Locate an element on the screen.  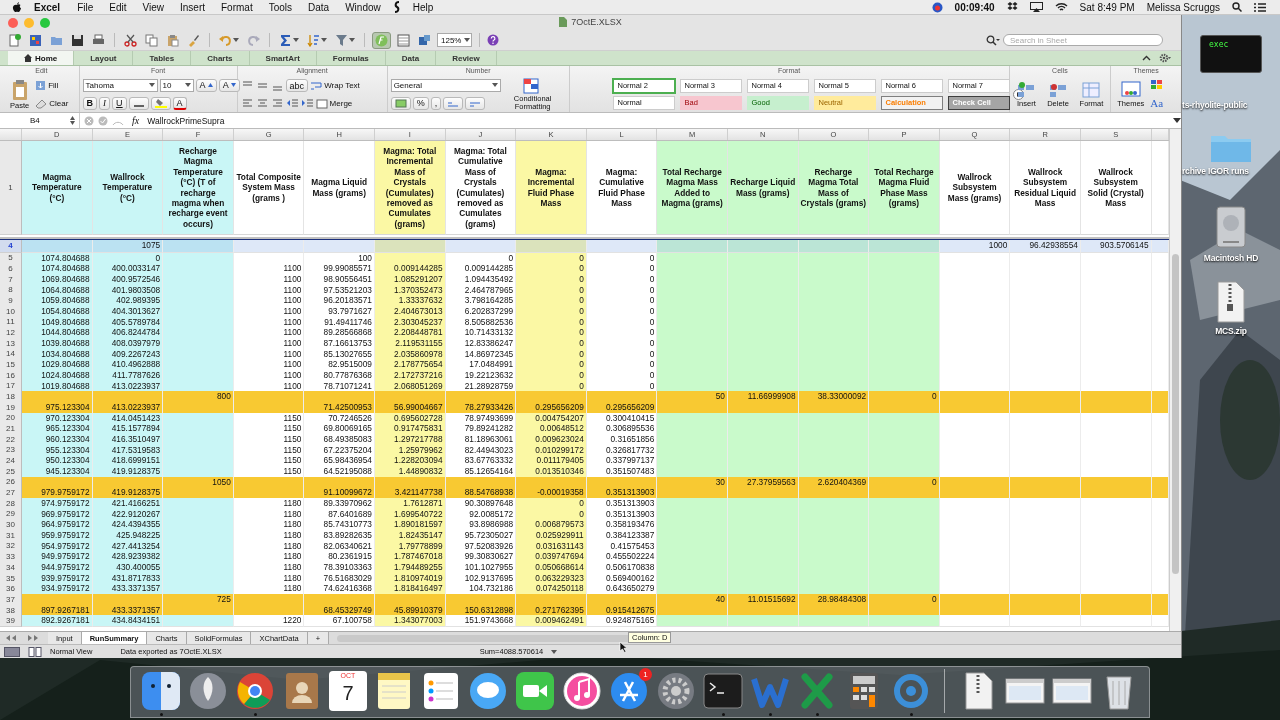
header-cell: Wallrock Subsystem Mass (grams) is located at coordinates (975, 188).